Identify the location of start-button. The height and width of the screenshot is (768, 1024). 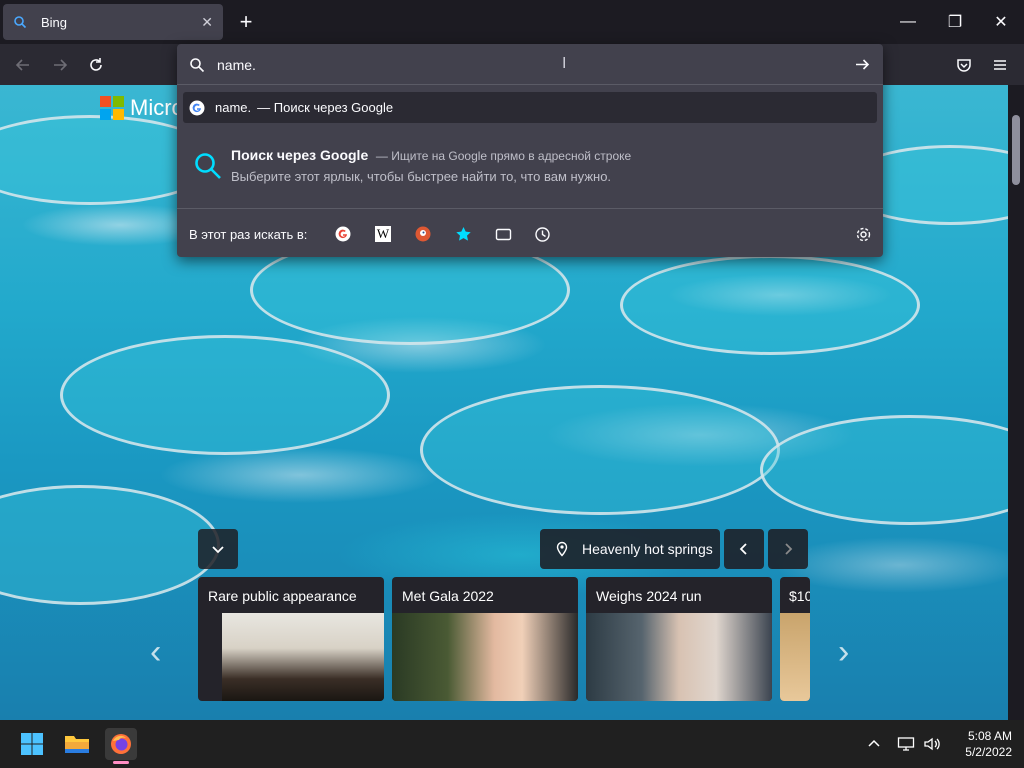
(32, 744).